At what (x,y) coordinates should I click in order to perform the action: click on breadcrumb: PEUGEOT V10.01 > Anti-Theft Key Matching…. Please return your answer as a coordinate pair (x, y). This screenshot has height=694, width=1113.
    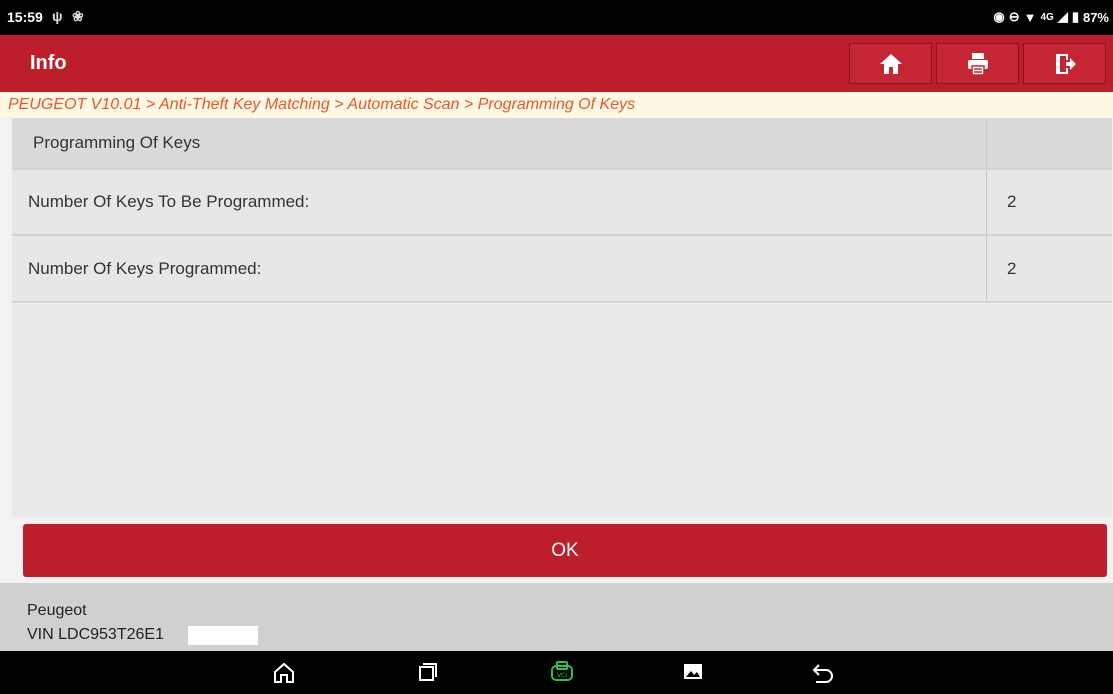
    Looking at the image, I should click on (556, 105).